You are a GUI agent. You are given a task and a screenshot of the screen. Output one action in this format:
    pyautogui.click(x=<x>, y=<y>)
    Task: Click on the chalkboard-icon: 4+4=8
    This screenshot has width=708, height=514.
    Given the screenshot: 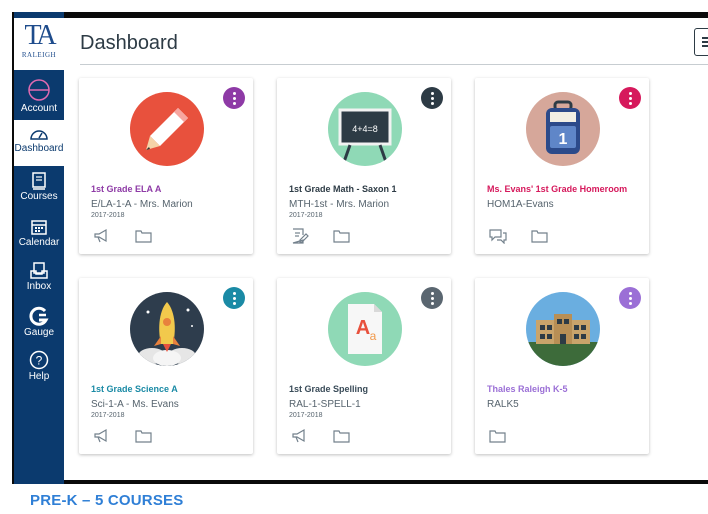 What is the action you would take?
    pyautogui.click(x=365, y=135)
    